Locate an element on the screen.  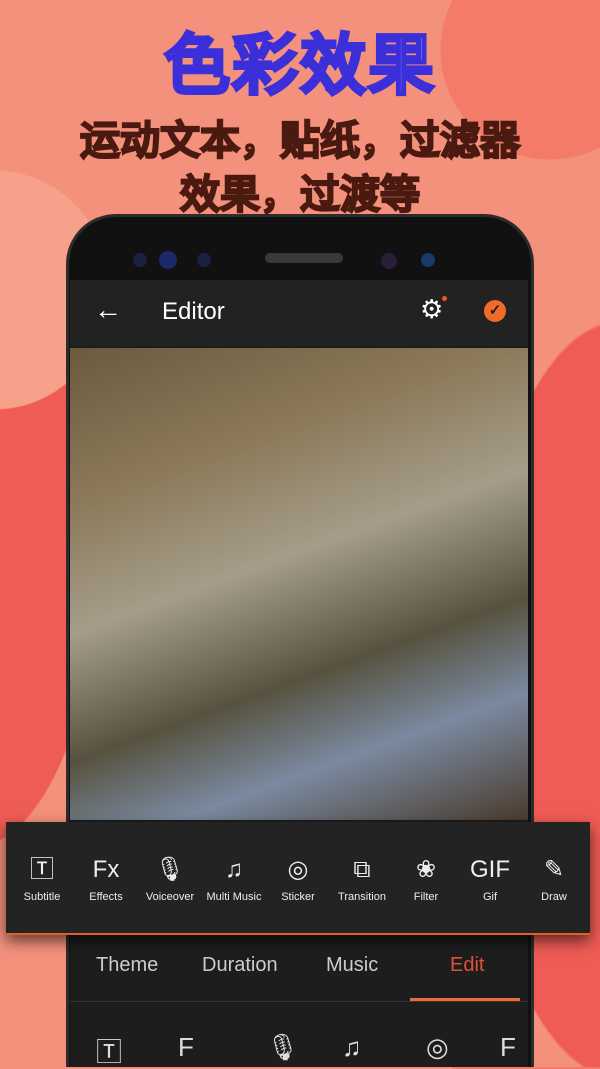
divider is located at coordinates (299, 1001).